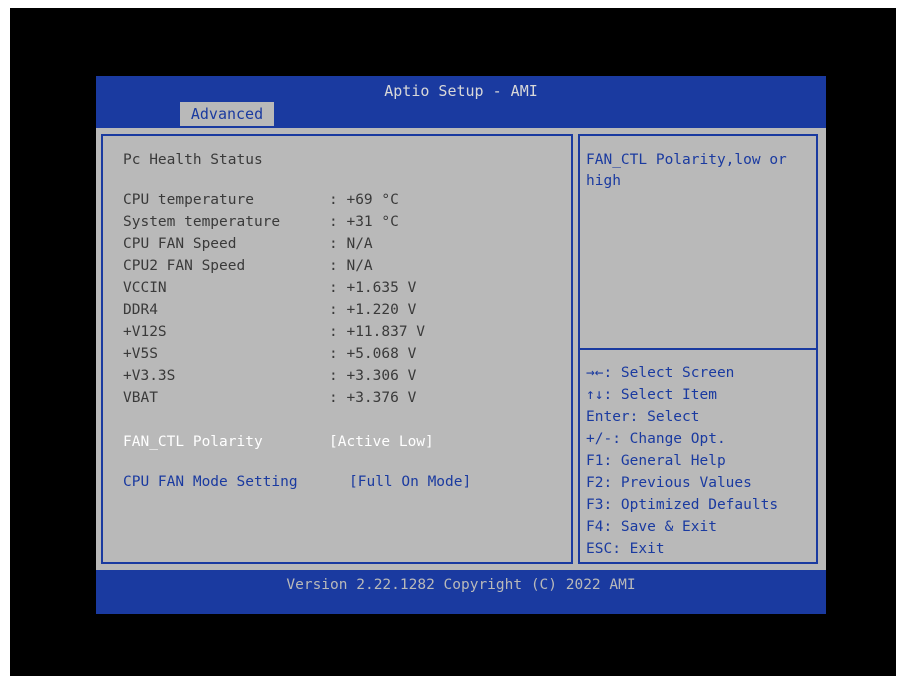 The image size is (904, 684). I want to click on key-hint: Enter: Select, so click(643, 417).